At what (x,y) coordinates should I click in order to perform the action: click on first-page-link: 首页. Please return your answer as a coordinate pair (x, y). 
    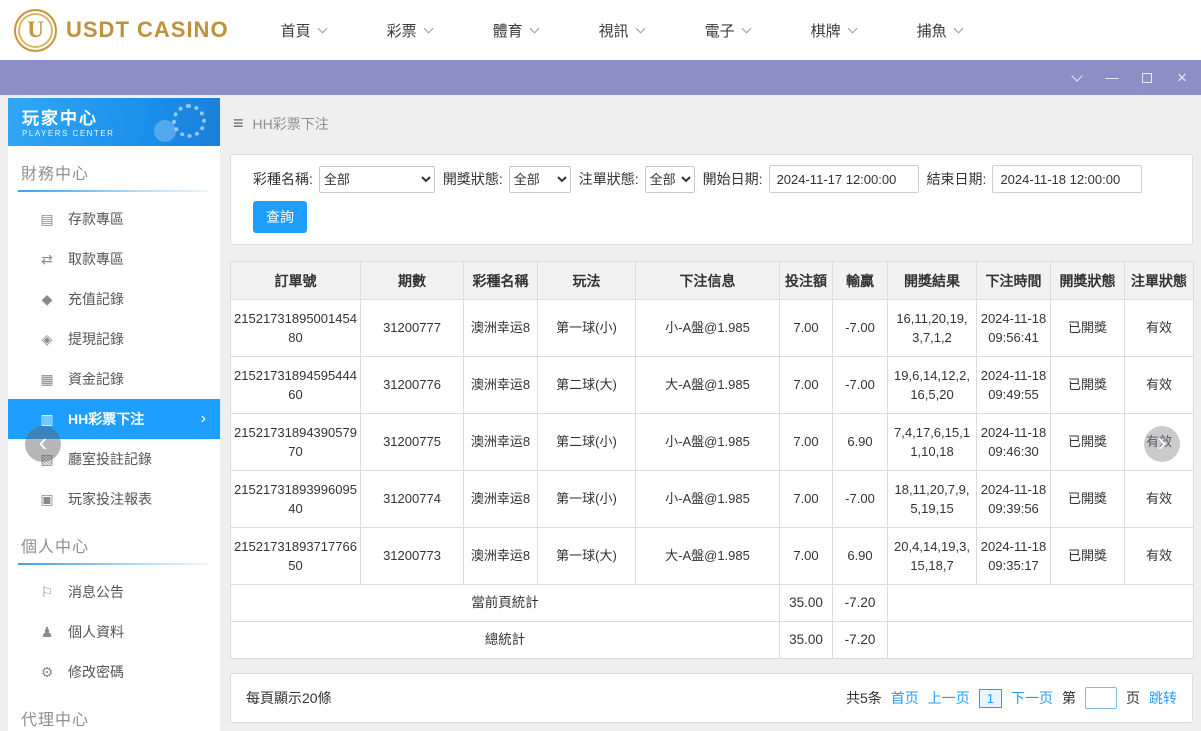
    Looking at the image, I should click on (905, 698).